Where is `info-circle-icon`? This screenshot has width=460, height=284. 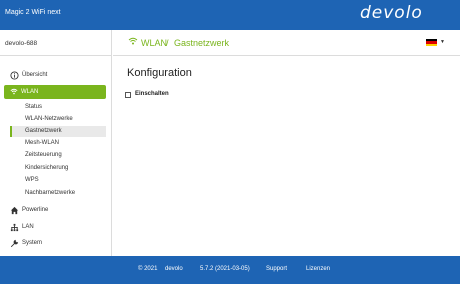 info-circle-icon is located at coordinates (14, 75).